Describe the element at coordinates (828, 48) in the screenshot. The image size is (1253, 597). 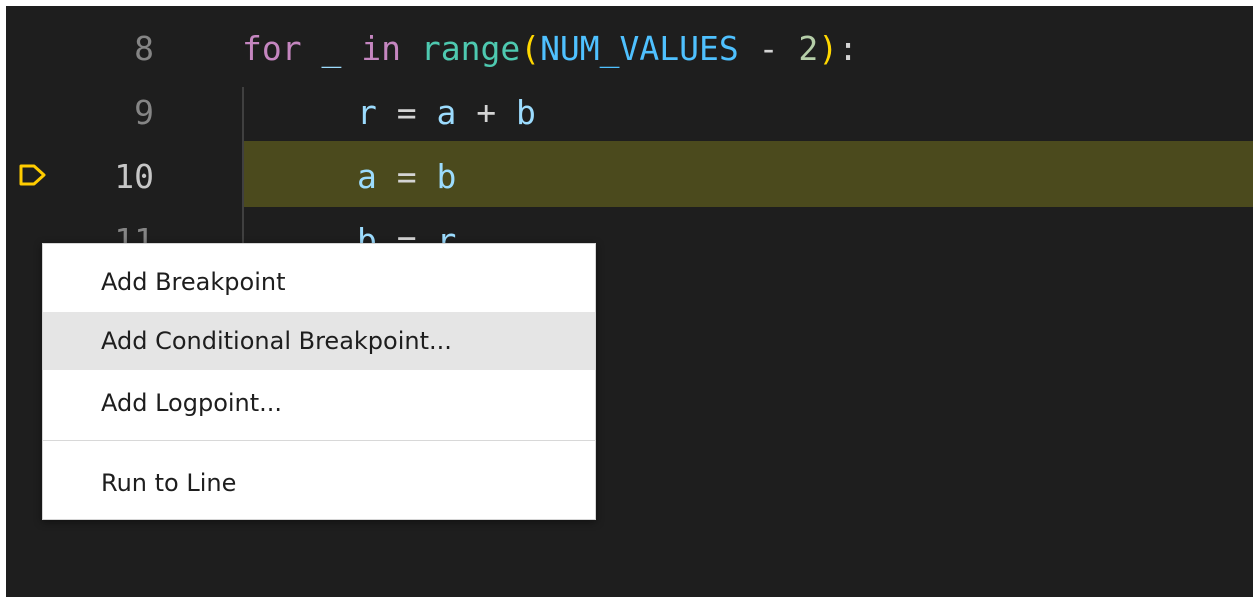
I see `close-paren: )` at that location.